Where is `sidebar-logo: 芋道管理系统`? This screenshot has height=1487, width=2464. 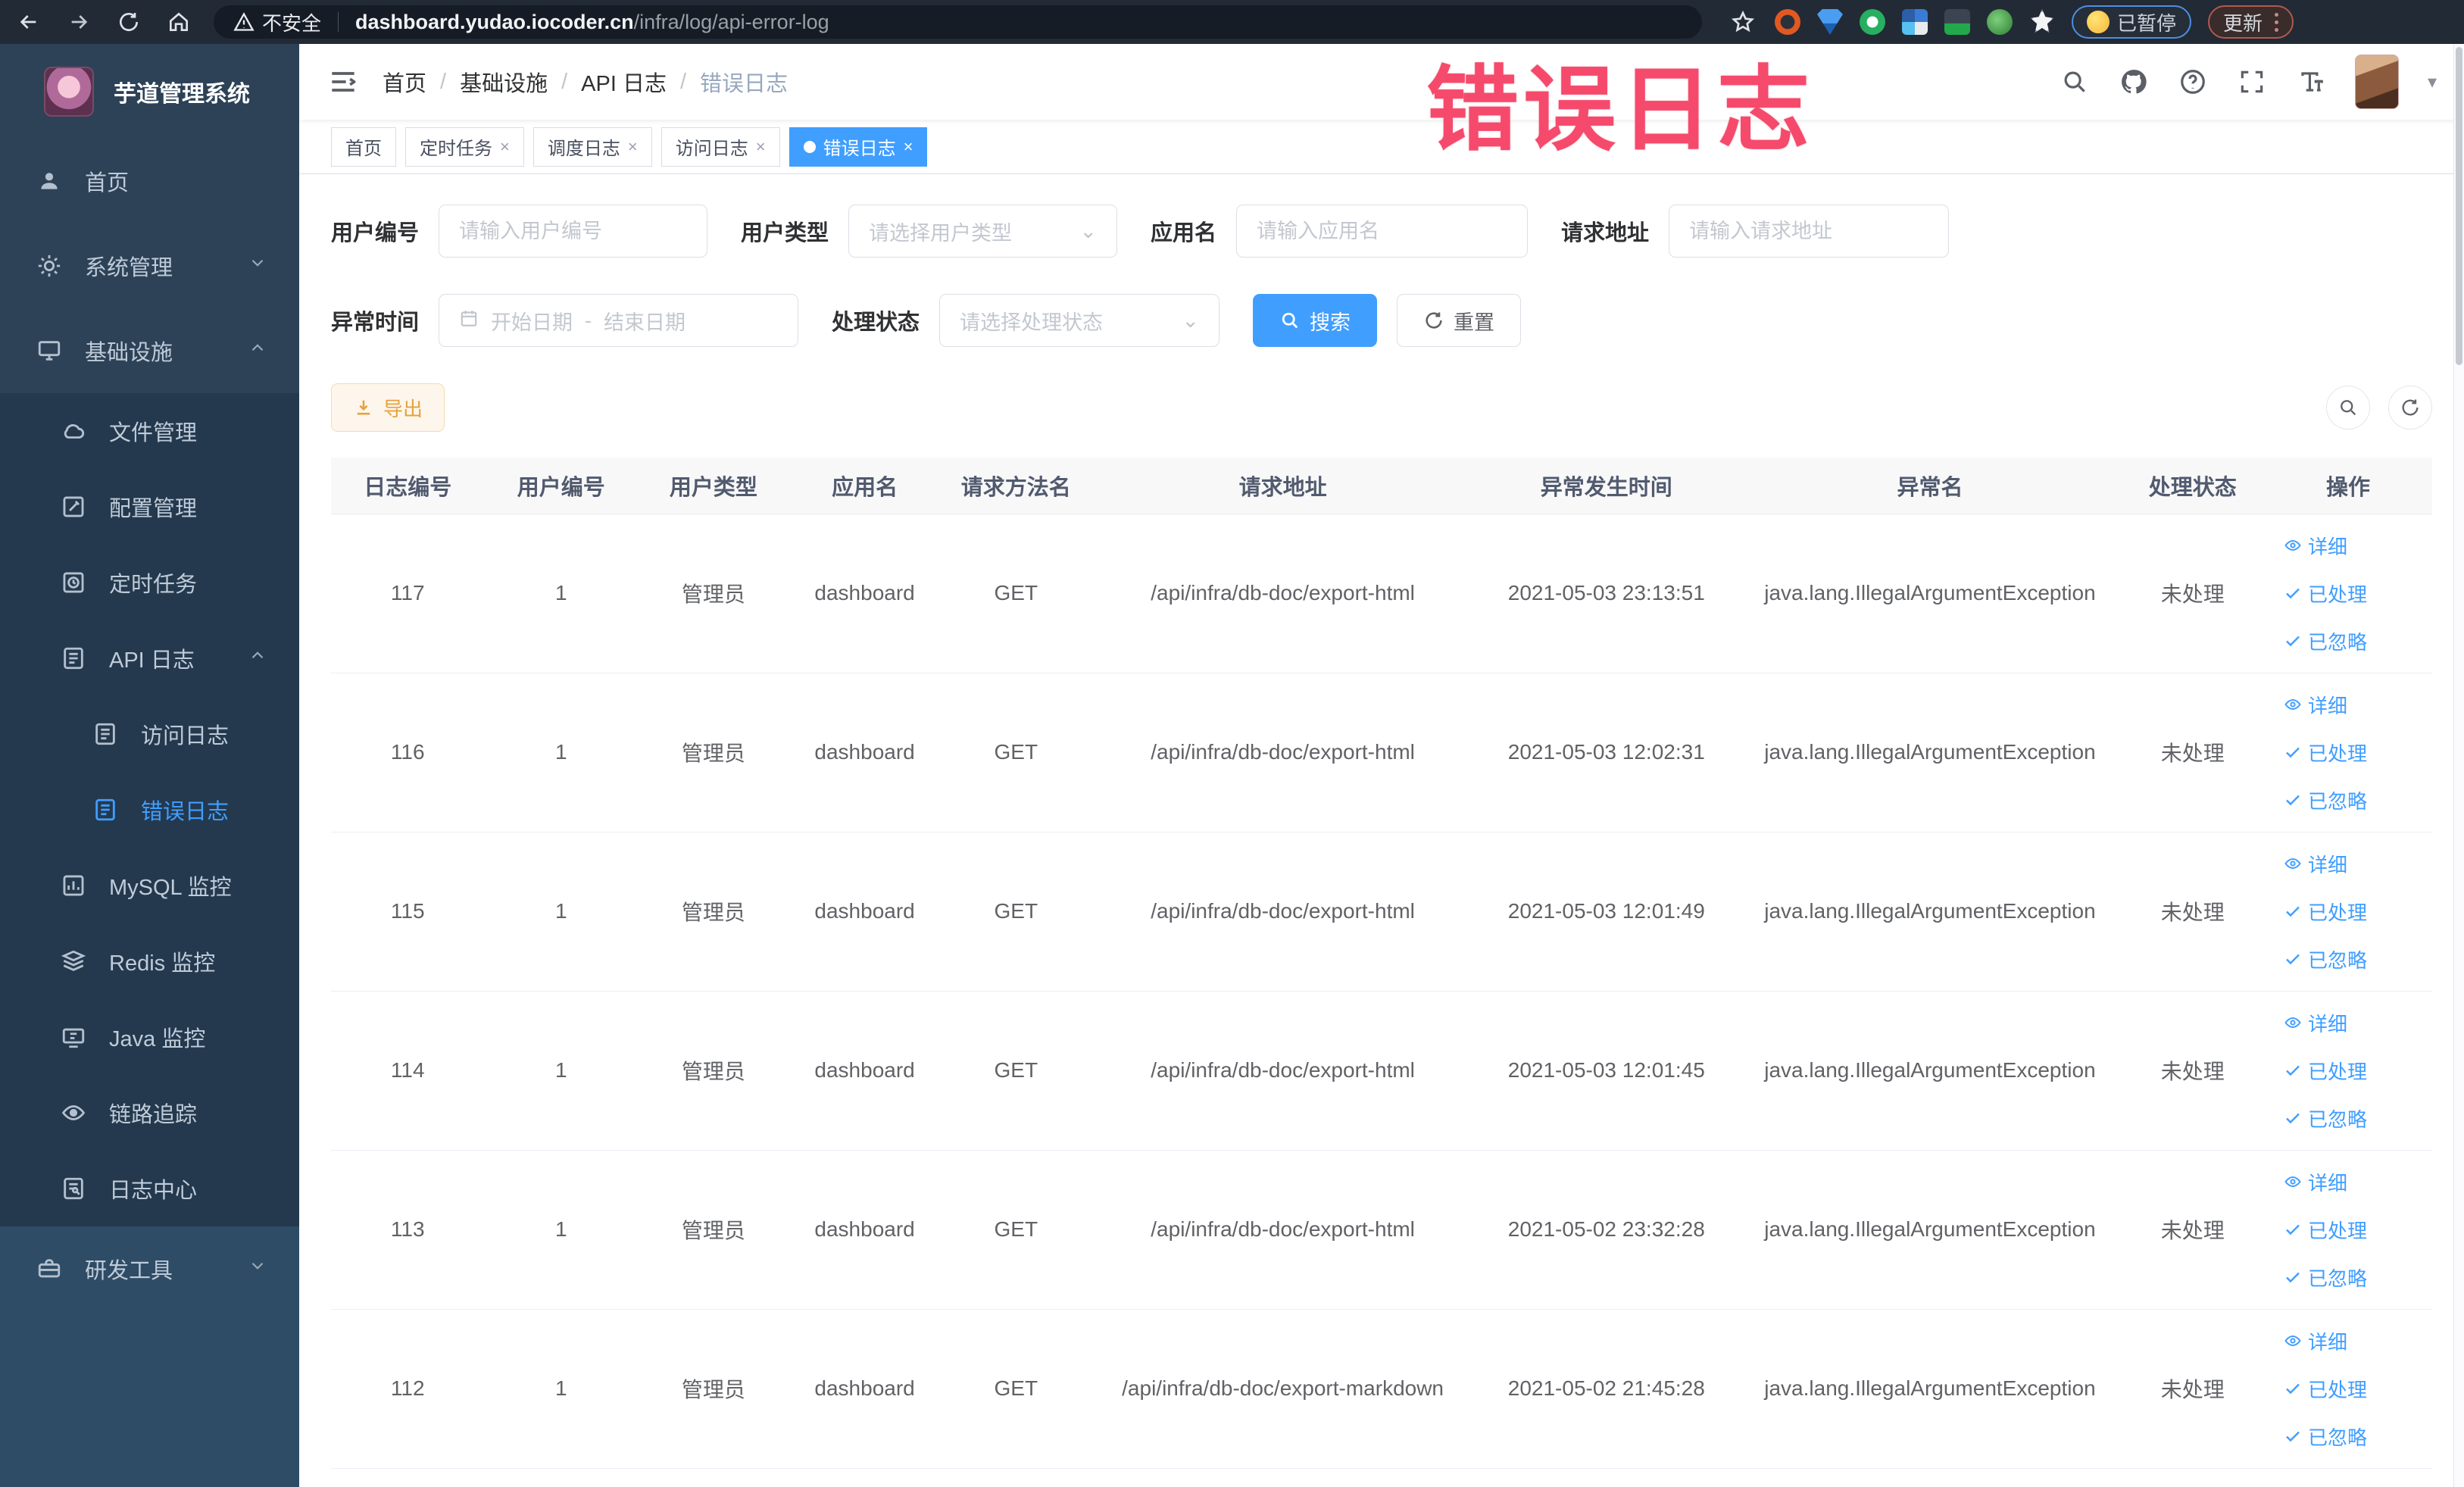 sidebar-logo: 芋道管理系统 is located at coordinates (149, 91).